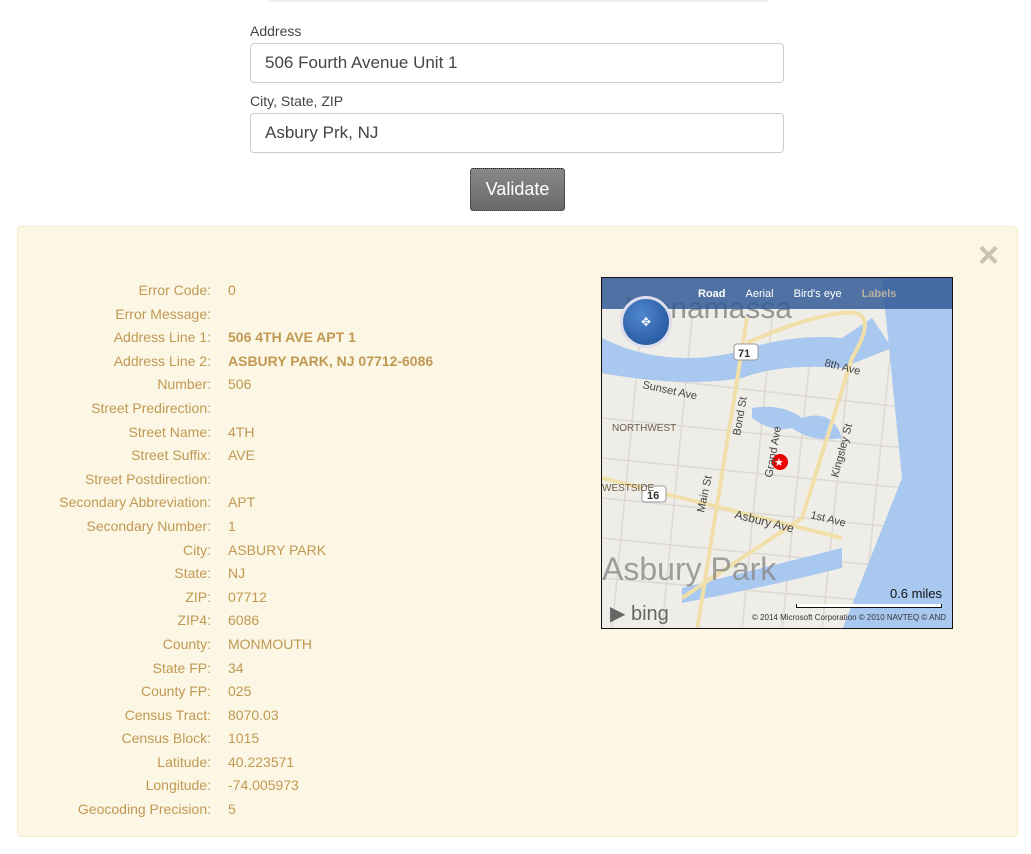  Describe the element at coordinates (148, 525) in the screenshot. I see `field-label: Secondary Number:` at that location.